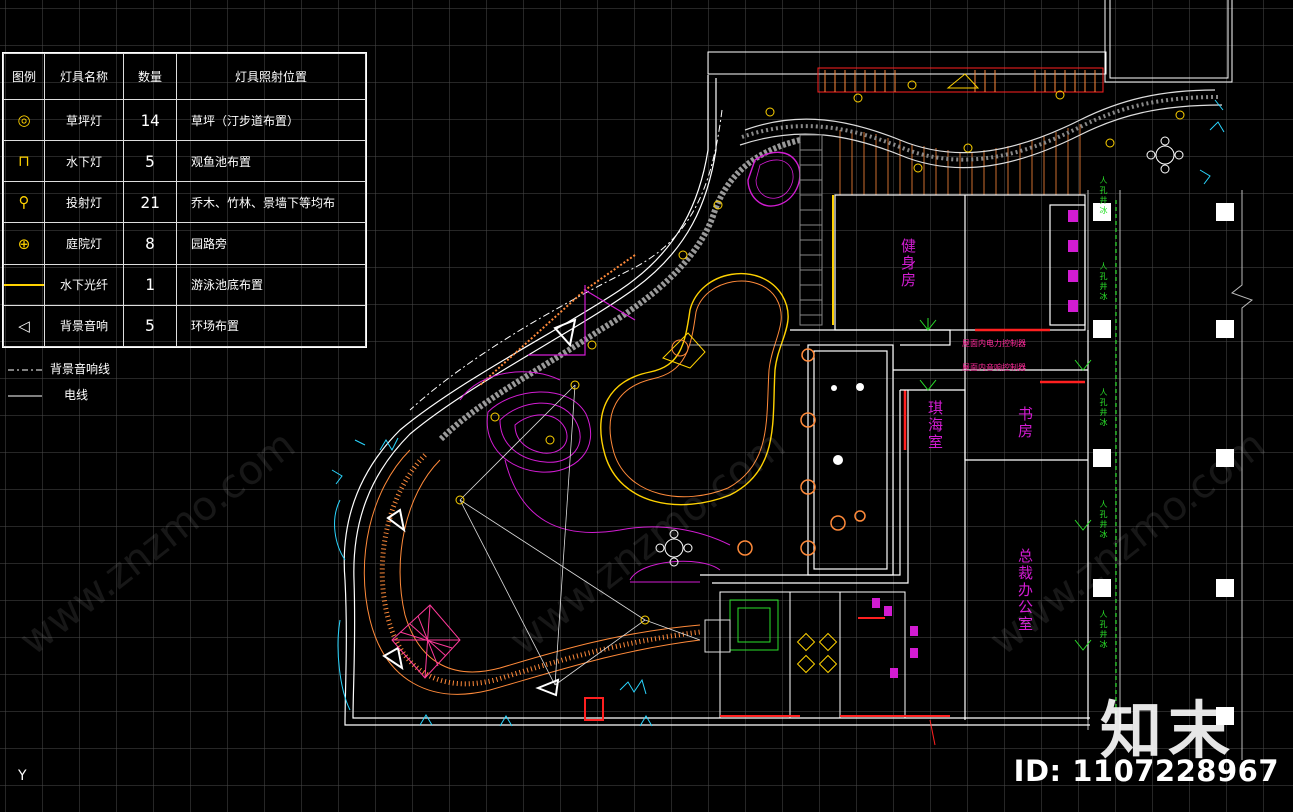  Describe the element at coordinates (680, 348) in the screenshot. I see `pool-gazebo-center` at that location.